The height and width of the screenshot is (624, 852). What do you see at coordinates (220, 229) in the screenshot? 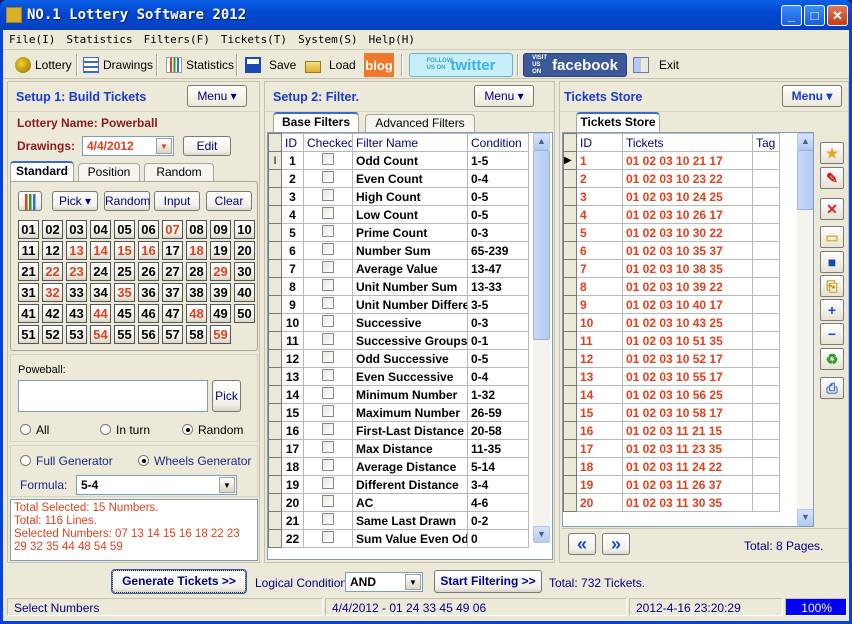
I see `number-button: 09` at bounding box center [220, 229].